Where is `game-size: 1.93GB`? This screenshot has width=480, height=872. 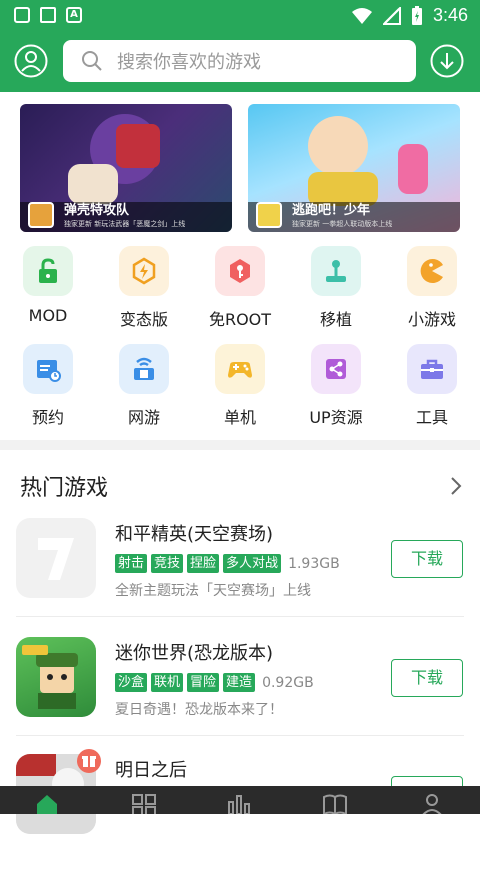 game-size: 1.93GB is located at coordinates (314, 563).